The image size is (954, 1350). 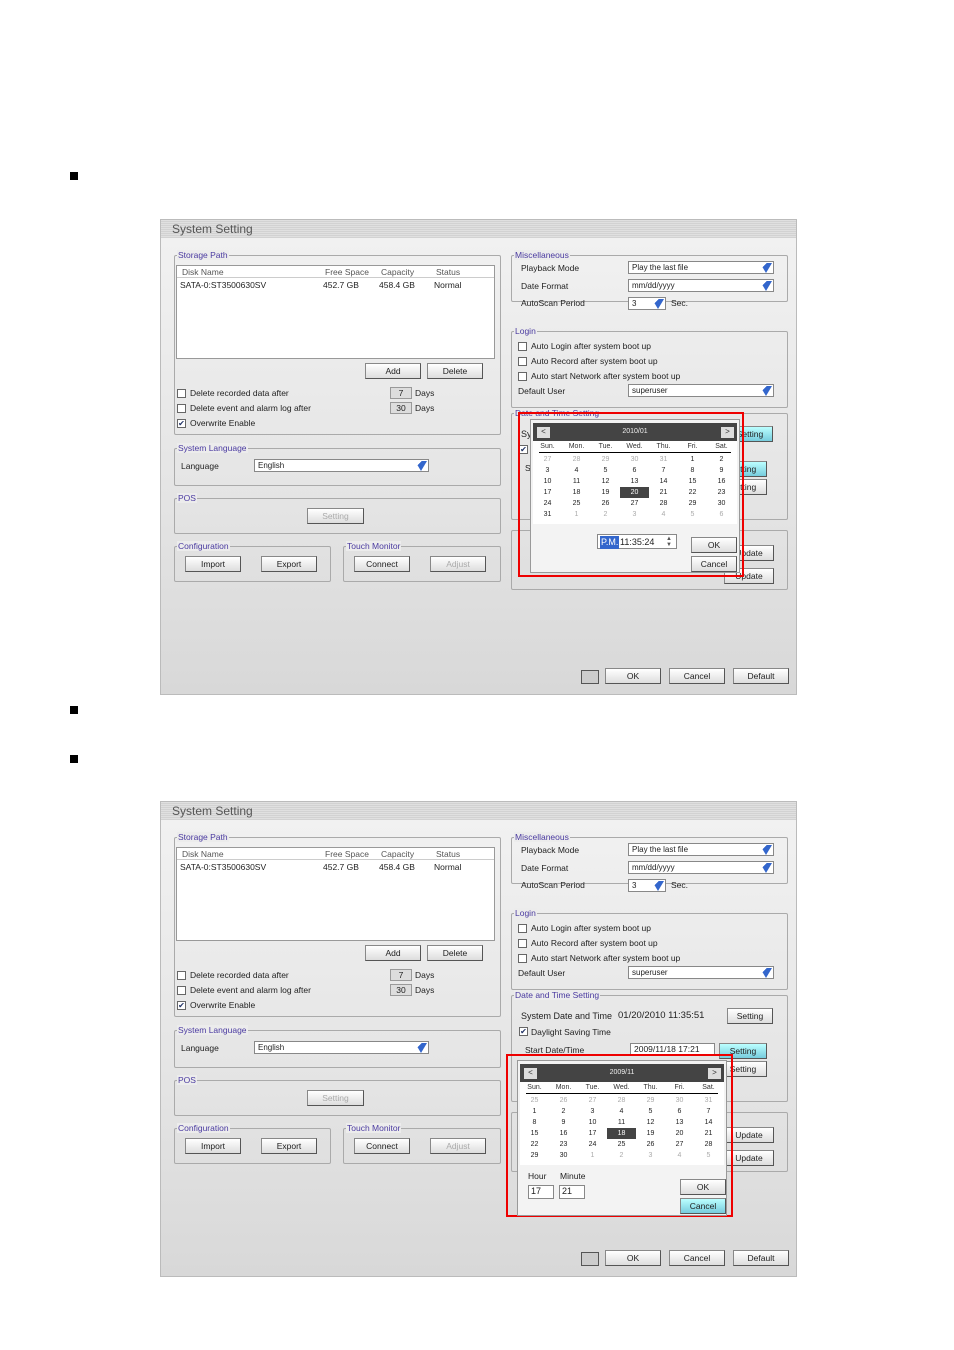 What do you see at coordinates (543, 432) in the screenshot?
I see `prev-month-button: <` at bounding box center [543, 432].